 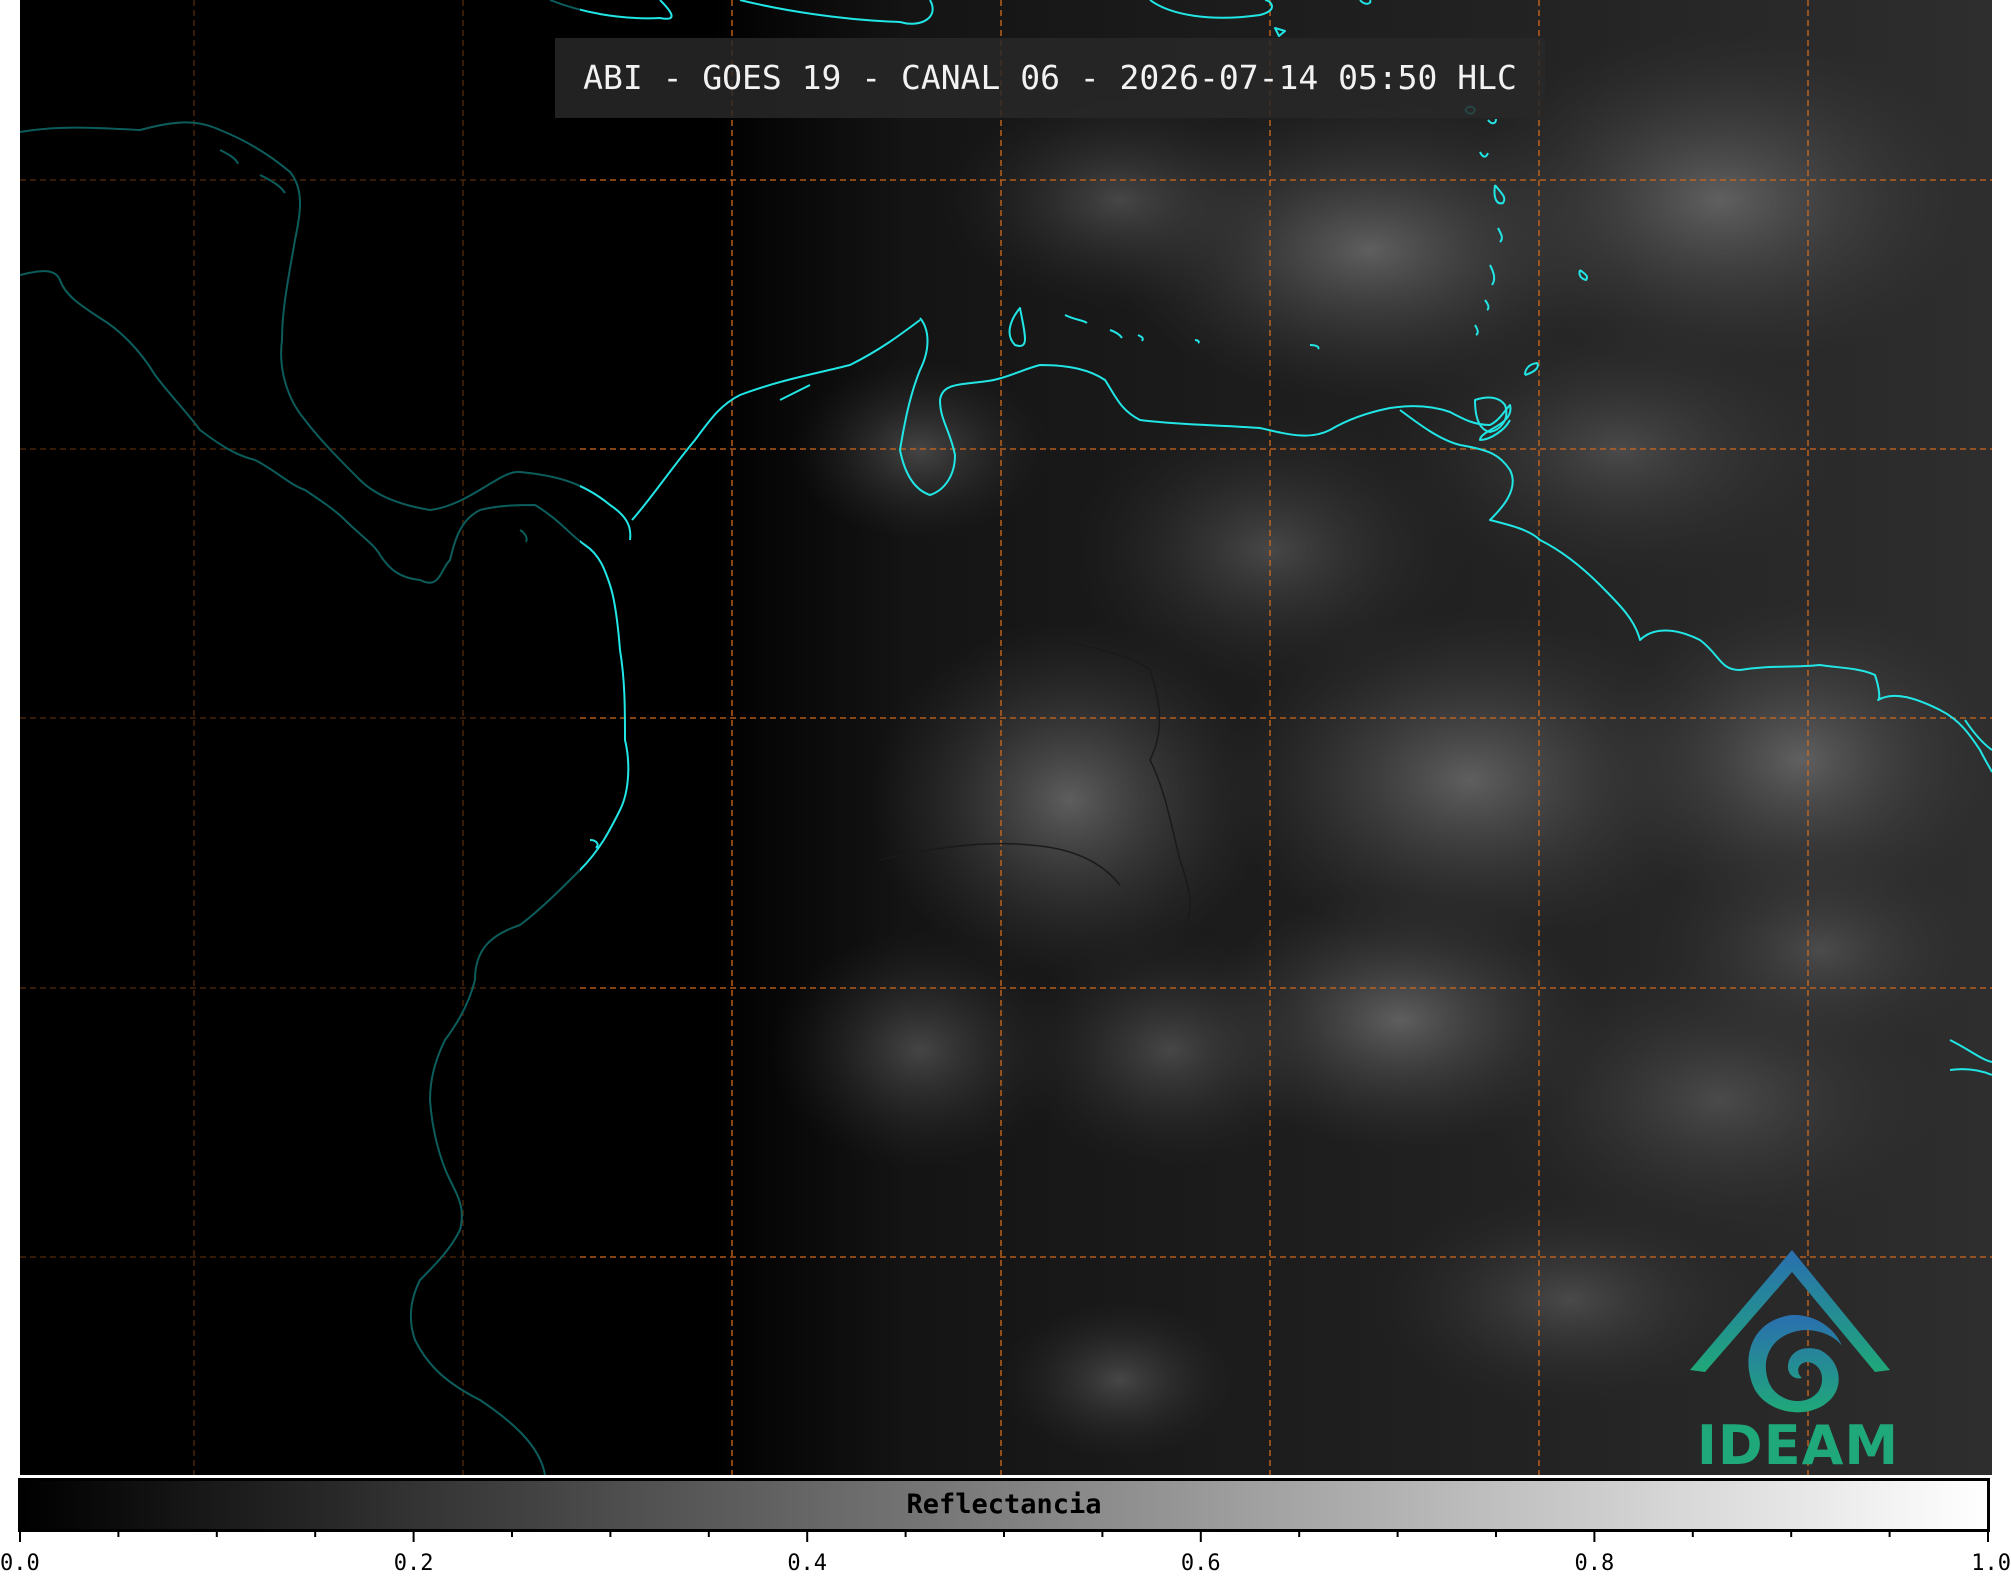 What do you see at coordinates (1201, 1563) in the screenshot?
I see `colorbar-tick-label: 0.6` at bounding box center [1201, 1563].